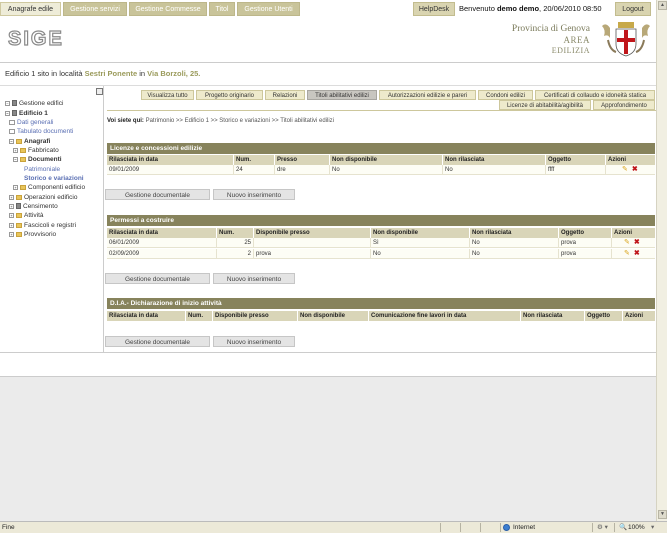  Describe the element at coordinates (30, 9) in the screenshot. I see `tab-anagrafe-edile: Anagrafe edile` at that location.